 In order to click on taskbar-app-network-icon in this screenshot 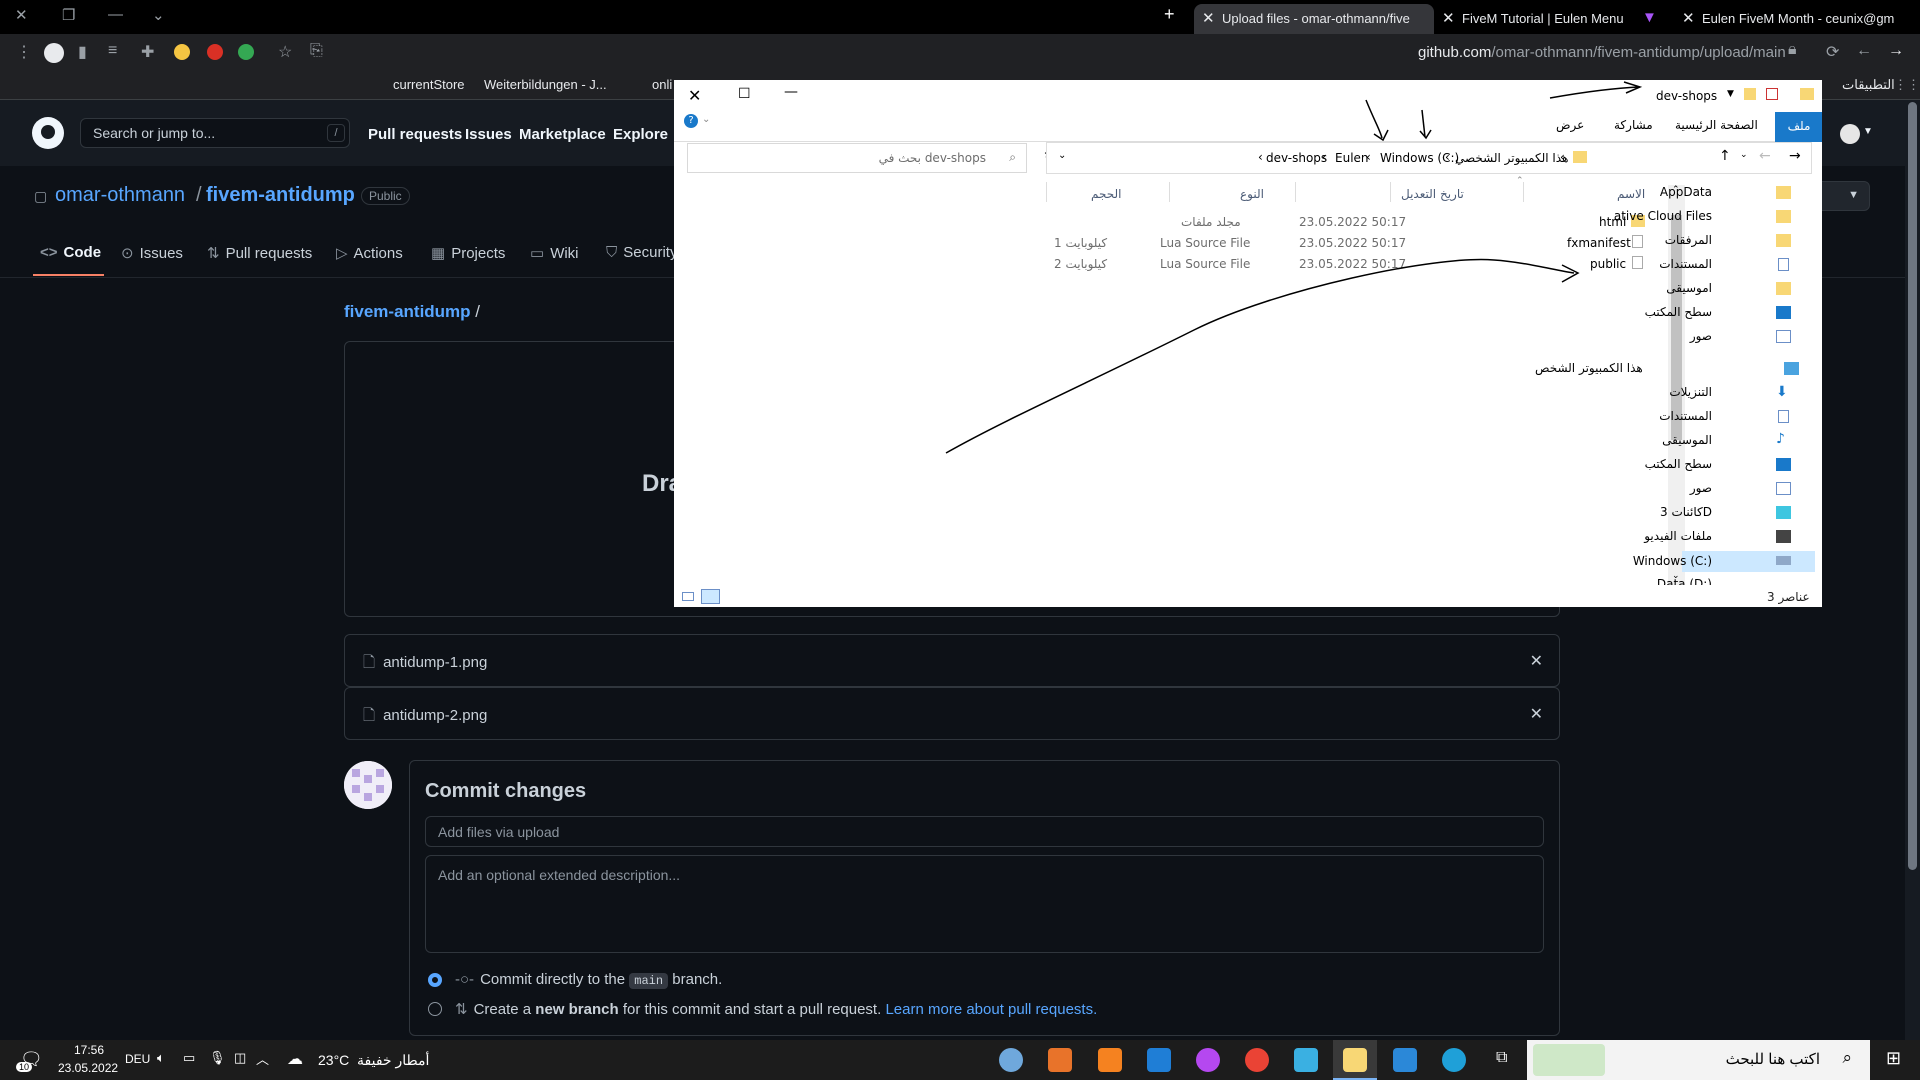, I will do `click(1306, 1060)`.